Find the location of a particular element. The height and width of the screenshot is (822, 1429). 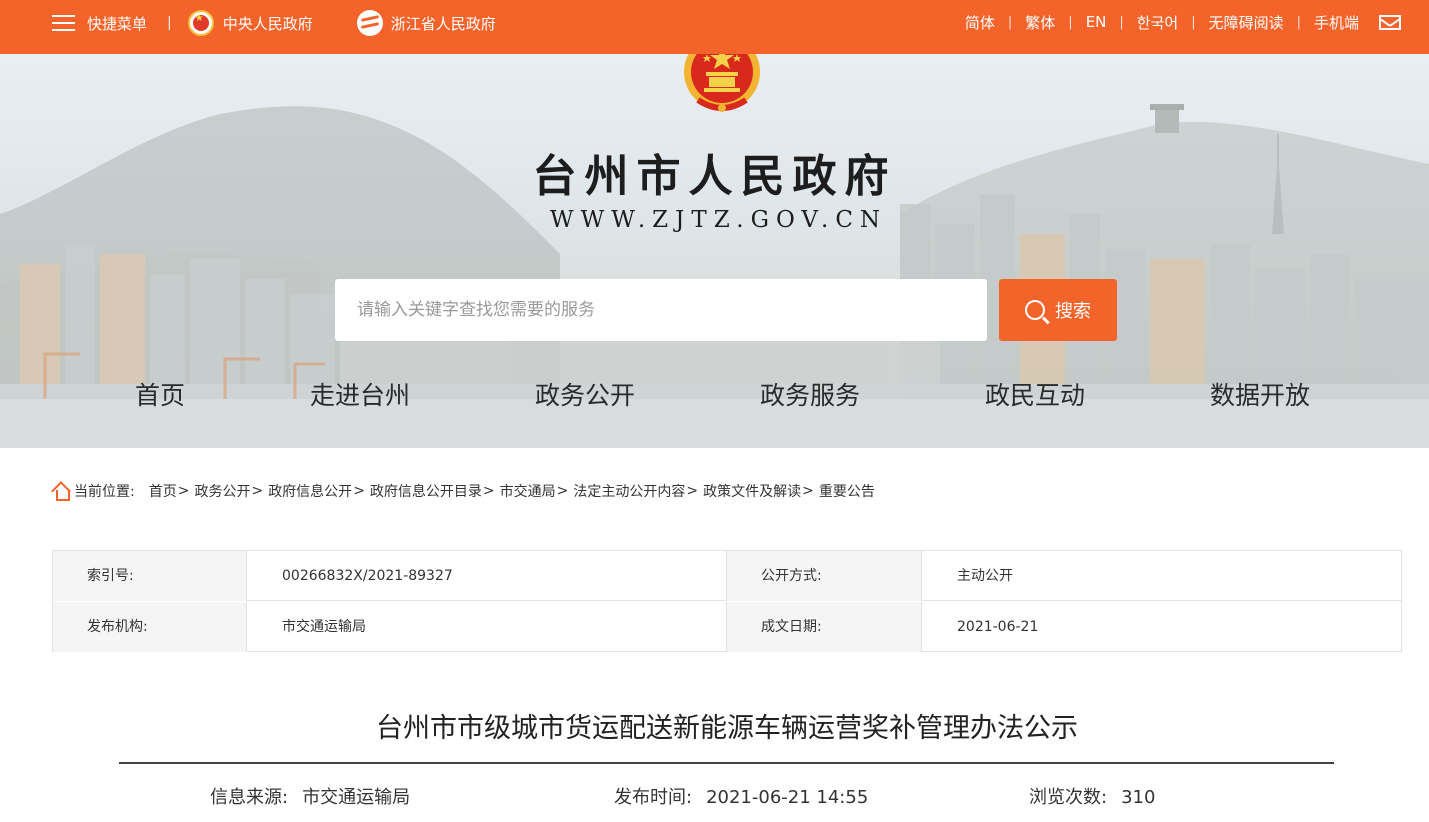

national-emblem-small-icon is located at coordinates (200, 23).